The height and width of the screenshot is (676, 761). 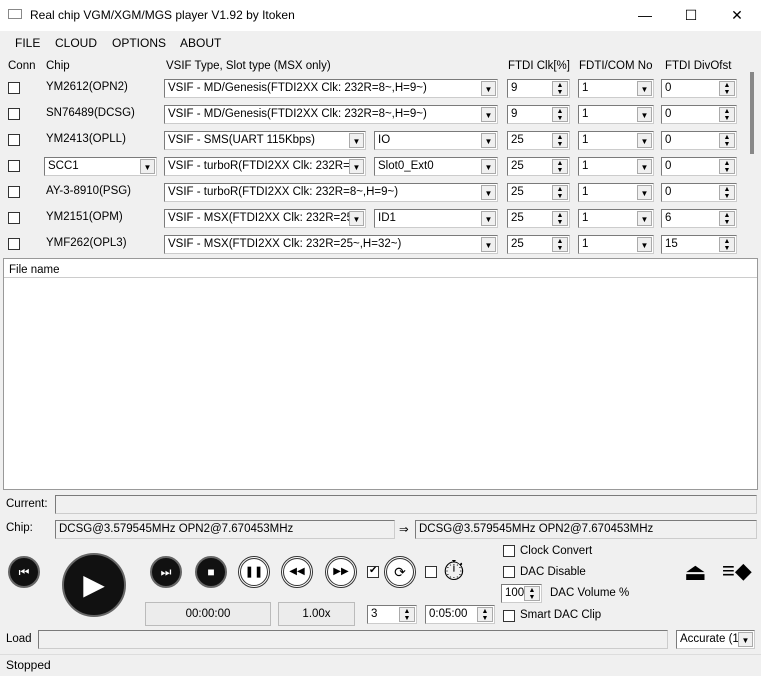 I want to click on slot-type-select: ID1 ▼, so click(x=436, y=218).